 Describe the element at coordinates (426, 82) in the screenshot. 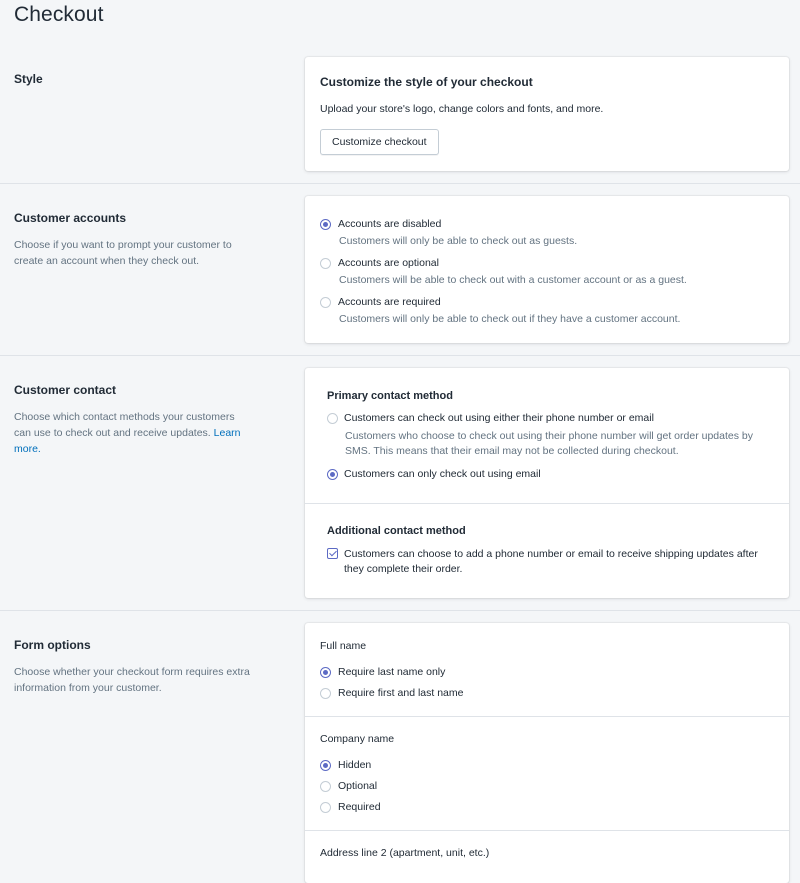

I see `style-card-heading: Customize the style of your checkout` at that location.